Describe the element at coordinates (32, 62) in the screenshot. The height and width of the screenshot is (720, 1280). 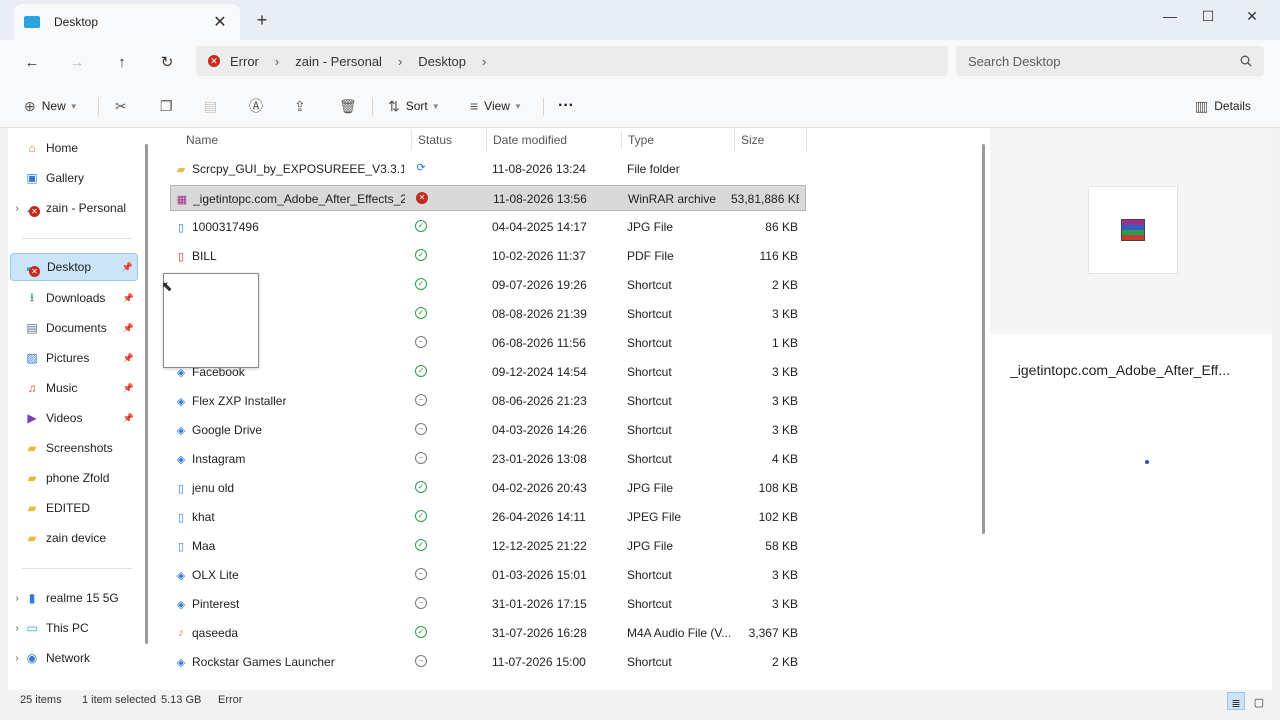
I see `back-button: ←` at that location.